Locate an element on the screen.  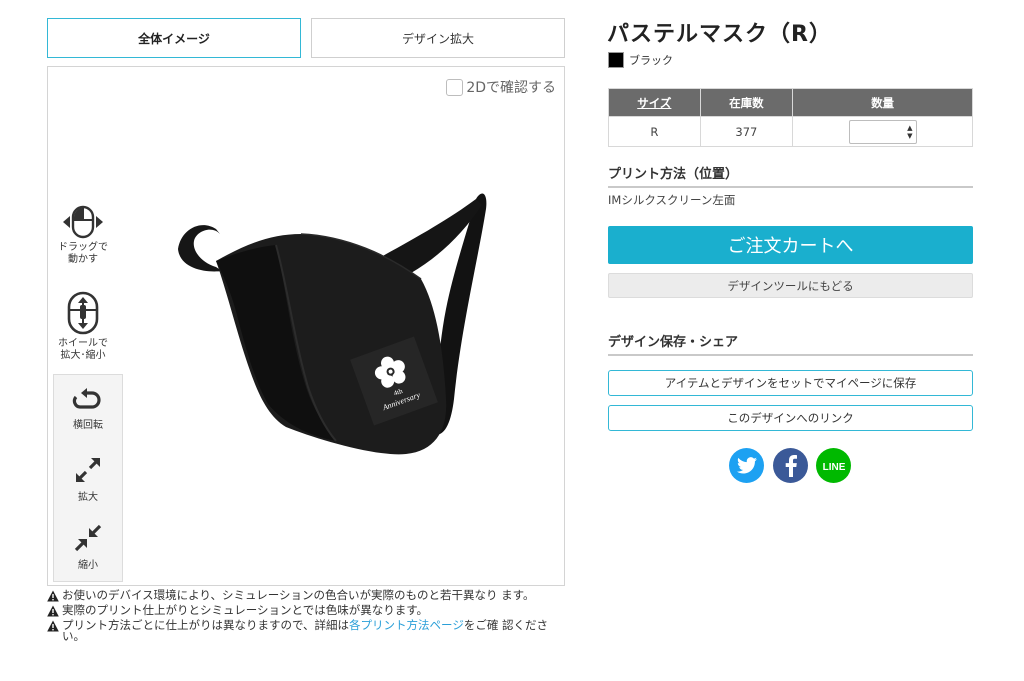
mask-3d-model: 4th Anniversary is located at coordinates (336, 324).